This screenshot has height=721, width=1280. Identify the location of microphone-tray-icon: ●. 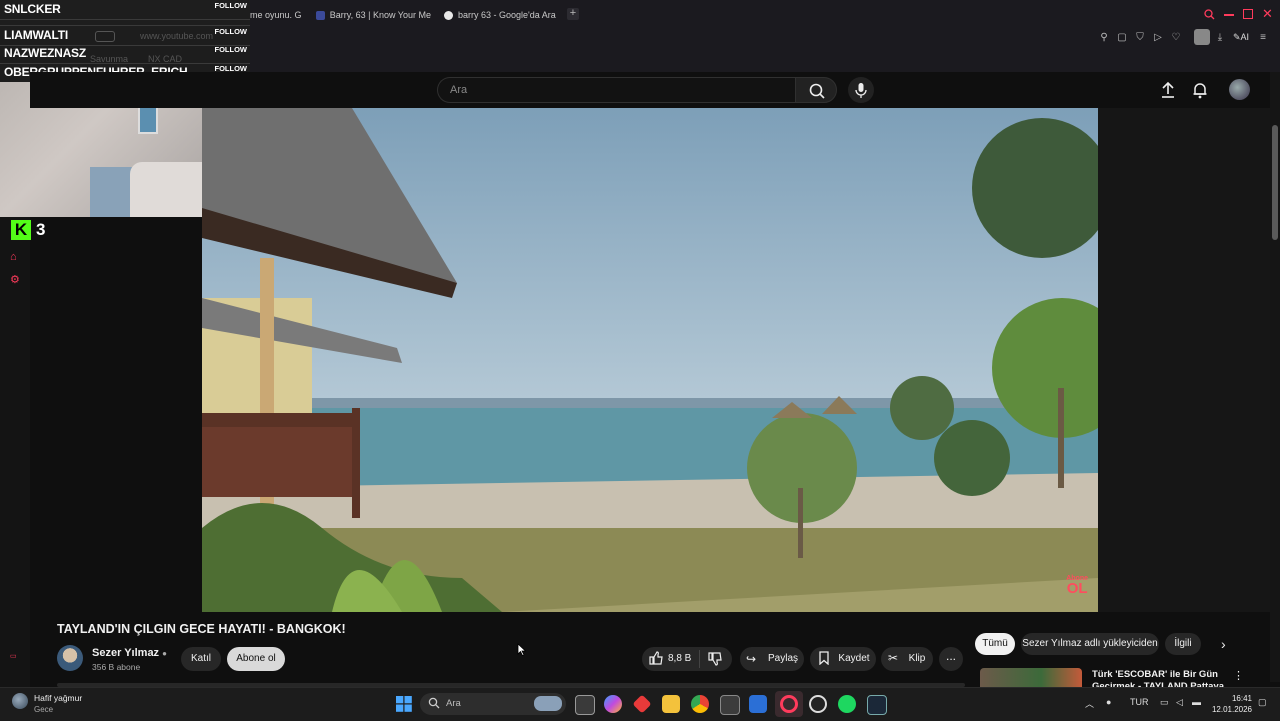
(1108, 702).